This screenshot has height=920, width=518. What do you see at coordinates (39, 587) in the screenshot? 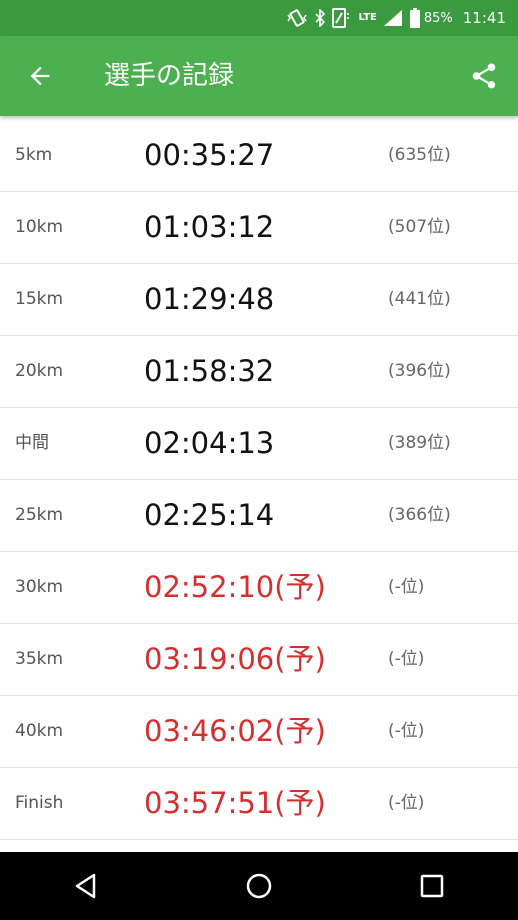
I see `split-point-label: 30km` at bounding box center [39, 587].